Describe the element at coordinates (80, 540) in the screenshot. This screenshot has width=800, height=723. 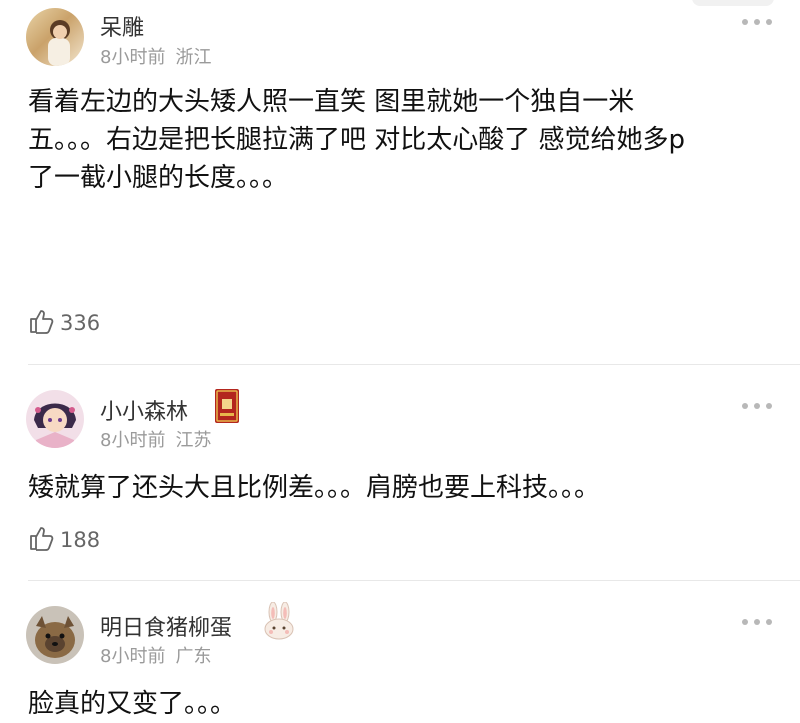
I see `like-count: 188` at that location.